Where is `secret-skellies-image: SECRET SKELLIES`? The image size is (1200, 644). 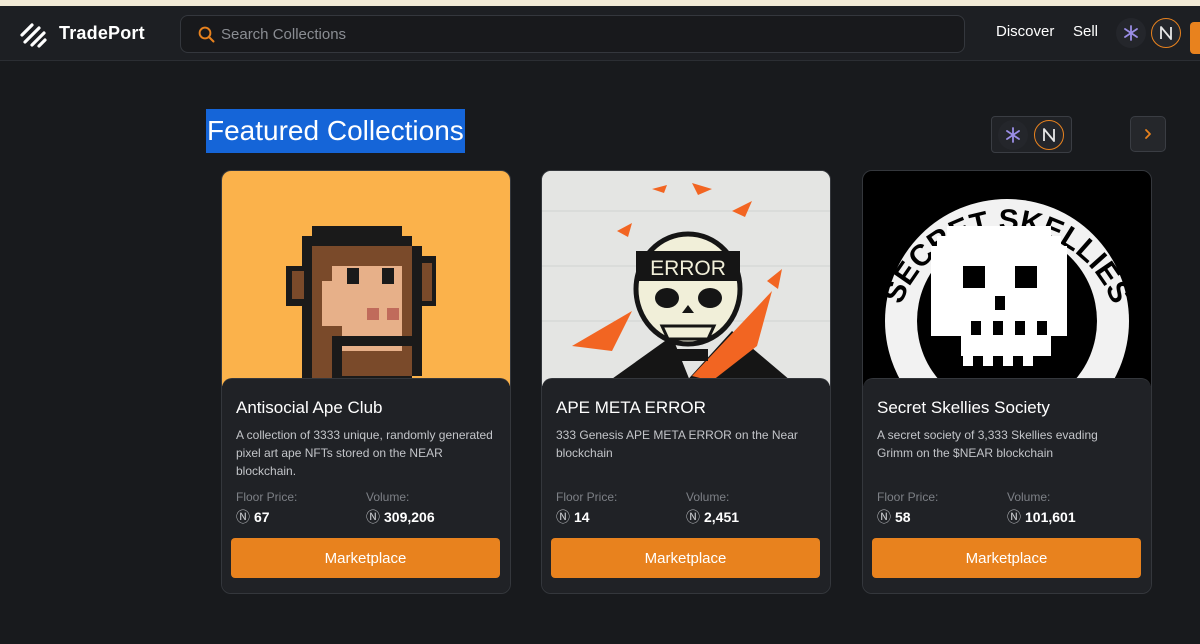
secret-skellies-image: SECRET SKELLIES is located at coordinates (1007, 292).